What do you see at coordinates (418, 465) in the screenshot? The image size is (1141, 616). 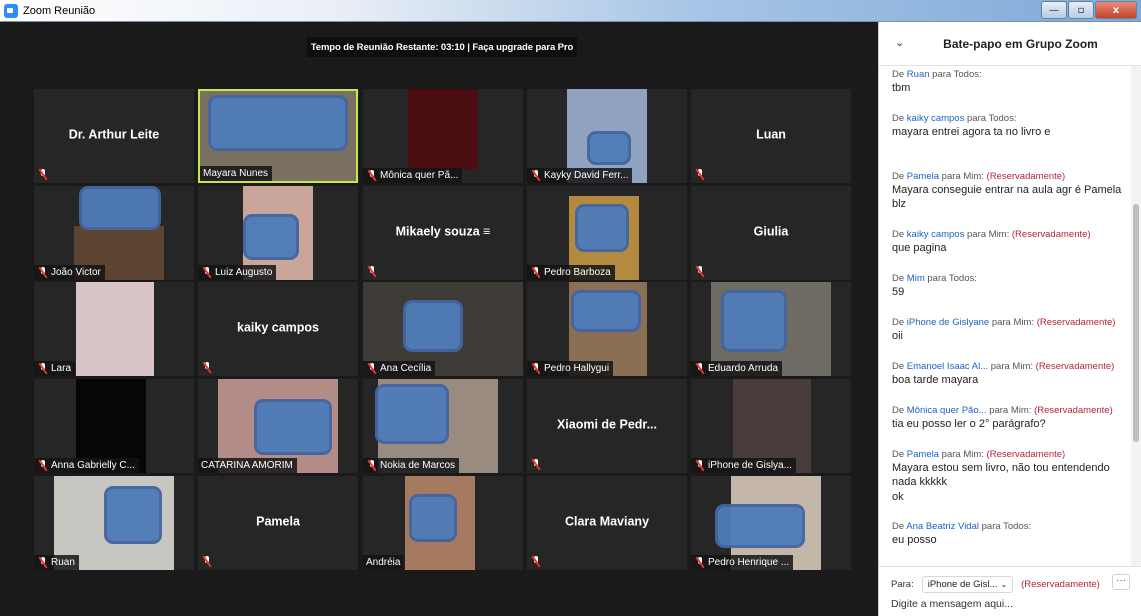 I see `participant-label-text: Nokia de Marcos` at bounding box center [418, 465].